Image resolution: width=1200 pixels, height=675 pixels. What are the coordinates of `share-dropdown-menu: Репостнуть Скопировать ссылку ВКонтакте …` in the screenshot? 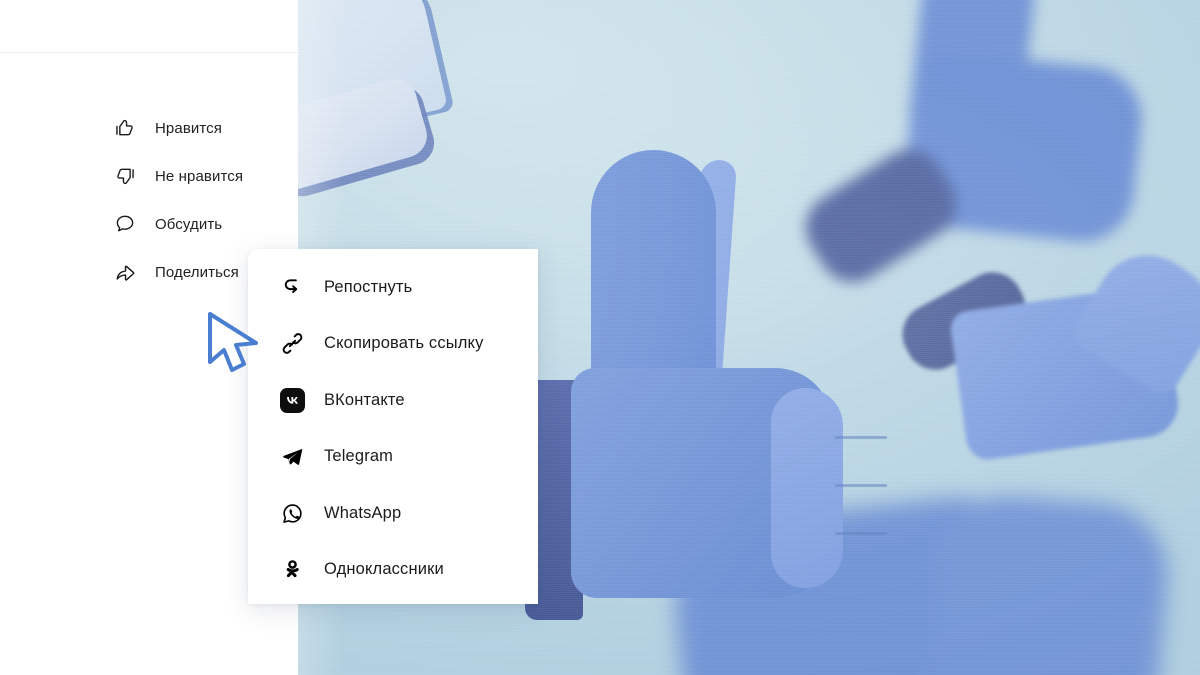 It's located at (393, 426).